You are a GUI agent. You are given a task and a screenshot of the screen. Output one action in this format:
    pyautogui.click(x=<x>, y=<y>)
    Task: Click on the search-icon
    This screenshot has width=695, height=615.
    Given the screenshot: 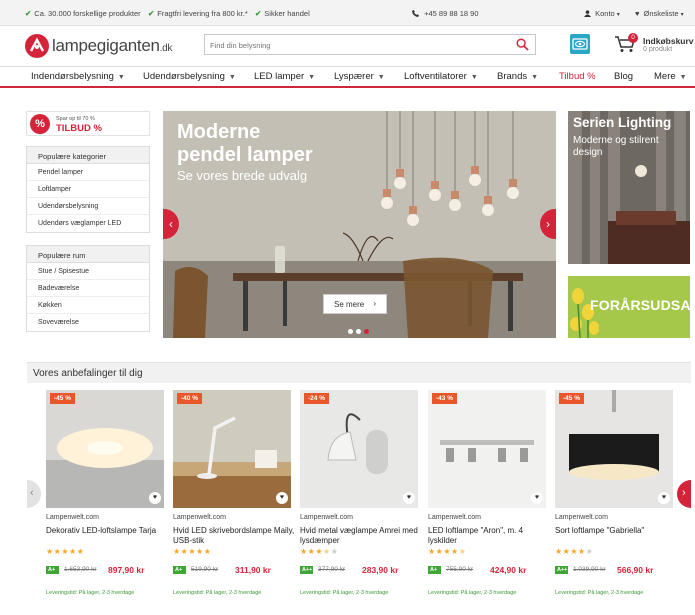 What is the action you would take?
    pyautogui.click(x=522, y=44)
    